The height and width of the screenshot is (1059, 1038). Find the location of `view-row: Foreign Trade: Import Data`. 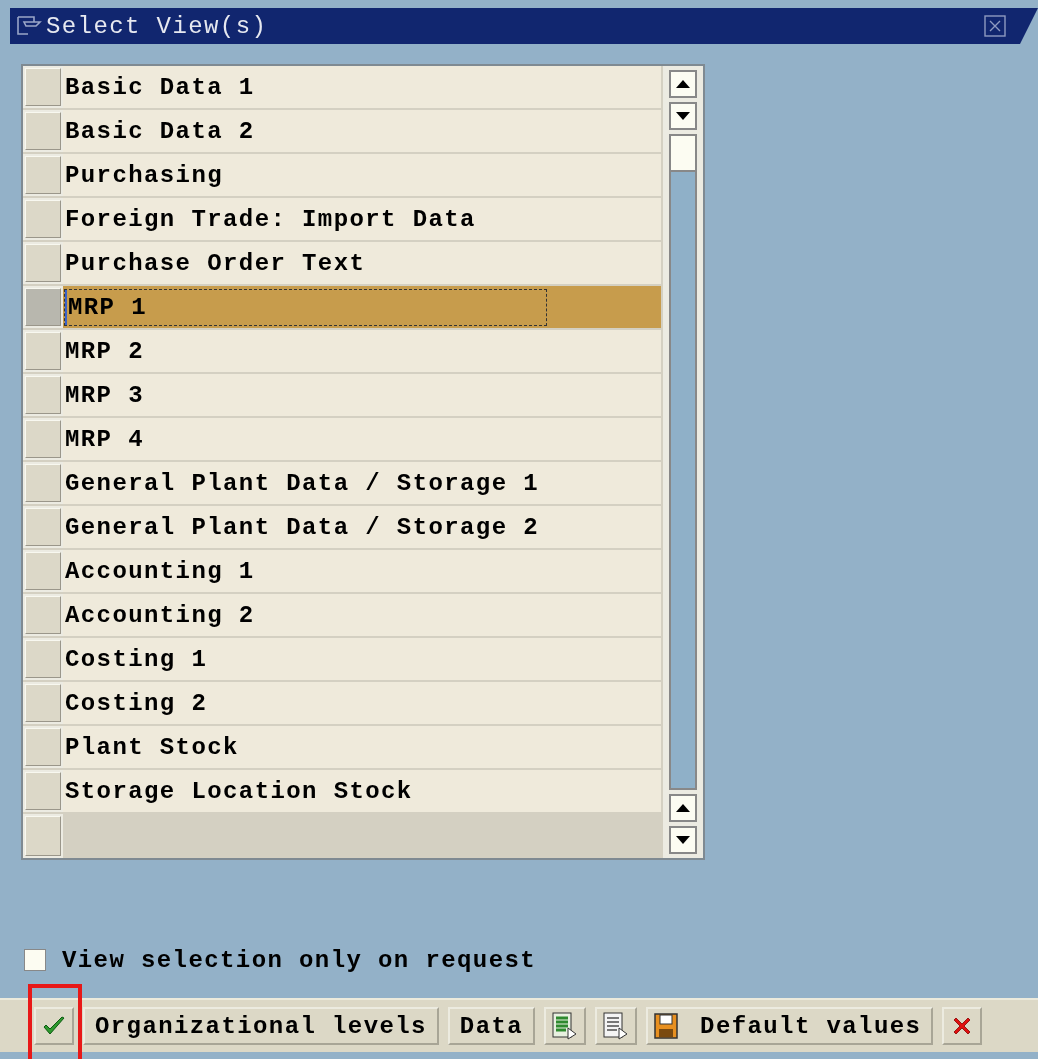

view-row: Foreign Trade: Import Data is located at coordinates (362, 219).